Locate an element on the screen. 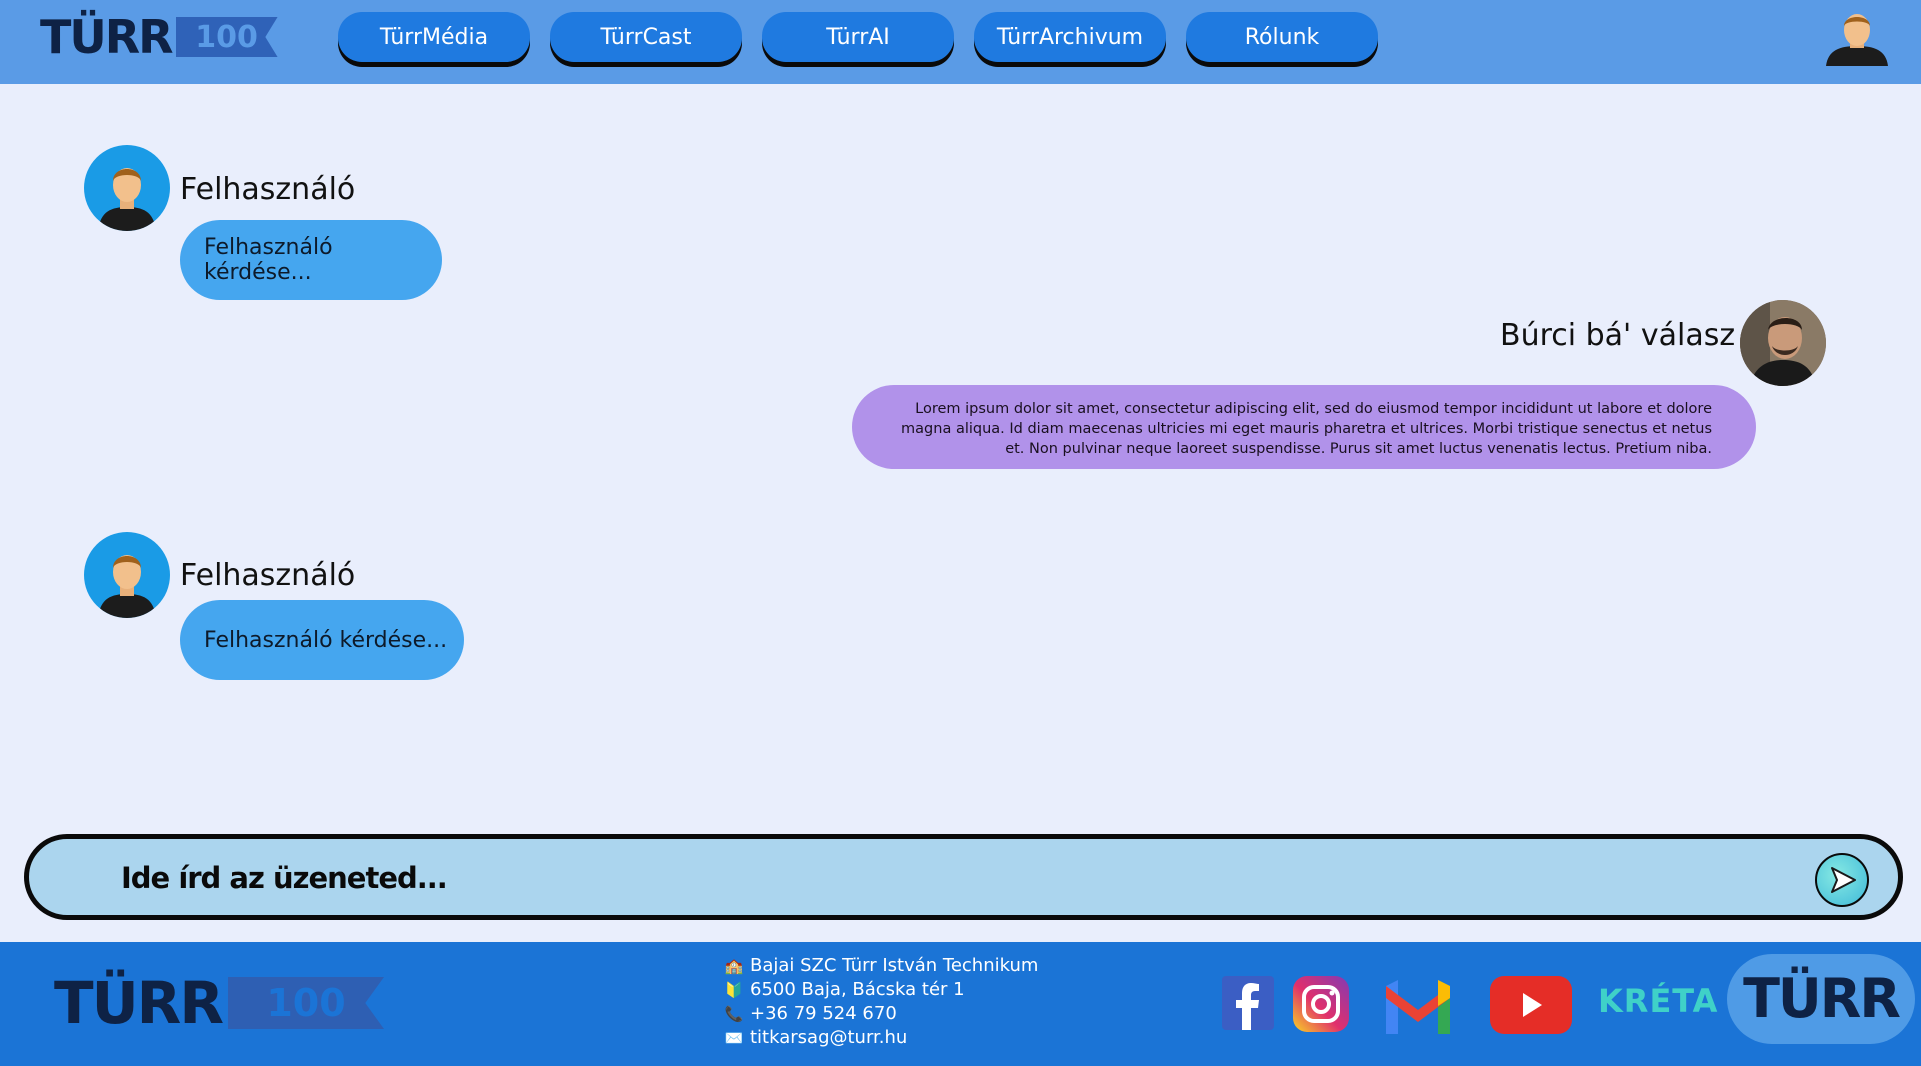  profile-avatar-icon is located at coordinates (1857, 38).